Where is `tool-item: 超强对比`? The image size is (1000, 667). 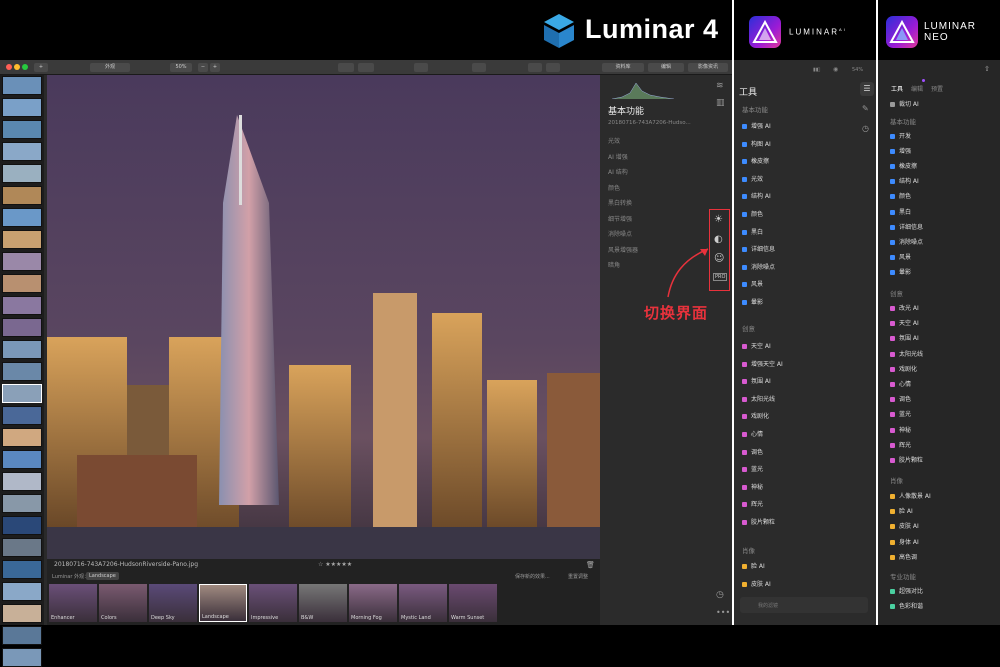 tool-item: 超强对比 is located at coordinates (906, 590).